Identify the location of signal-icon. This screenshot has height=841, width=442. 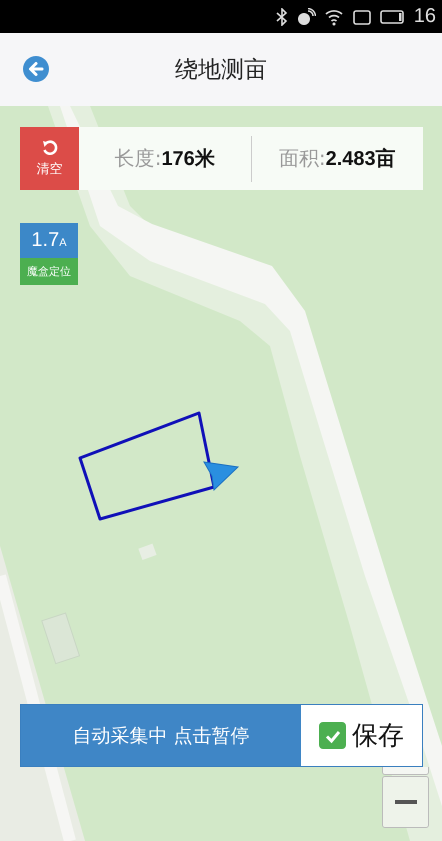
(306, 17).